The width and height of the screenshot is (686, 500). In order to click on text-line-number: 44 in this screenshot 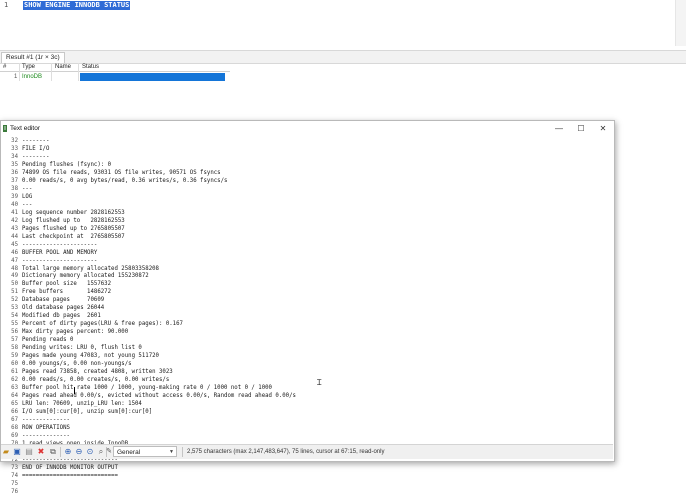, I will do `click(14, 236)`.